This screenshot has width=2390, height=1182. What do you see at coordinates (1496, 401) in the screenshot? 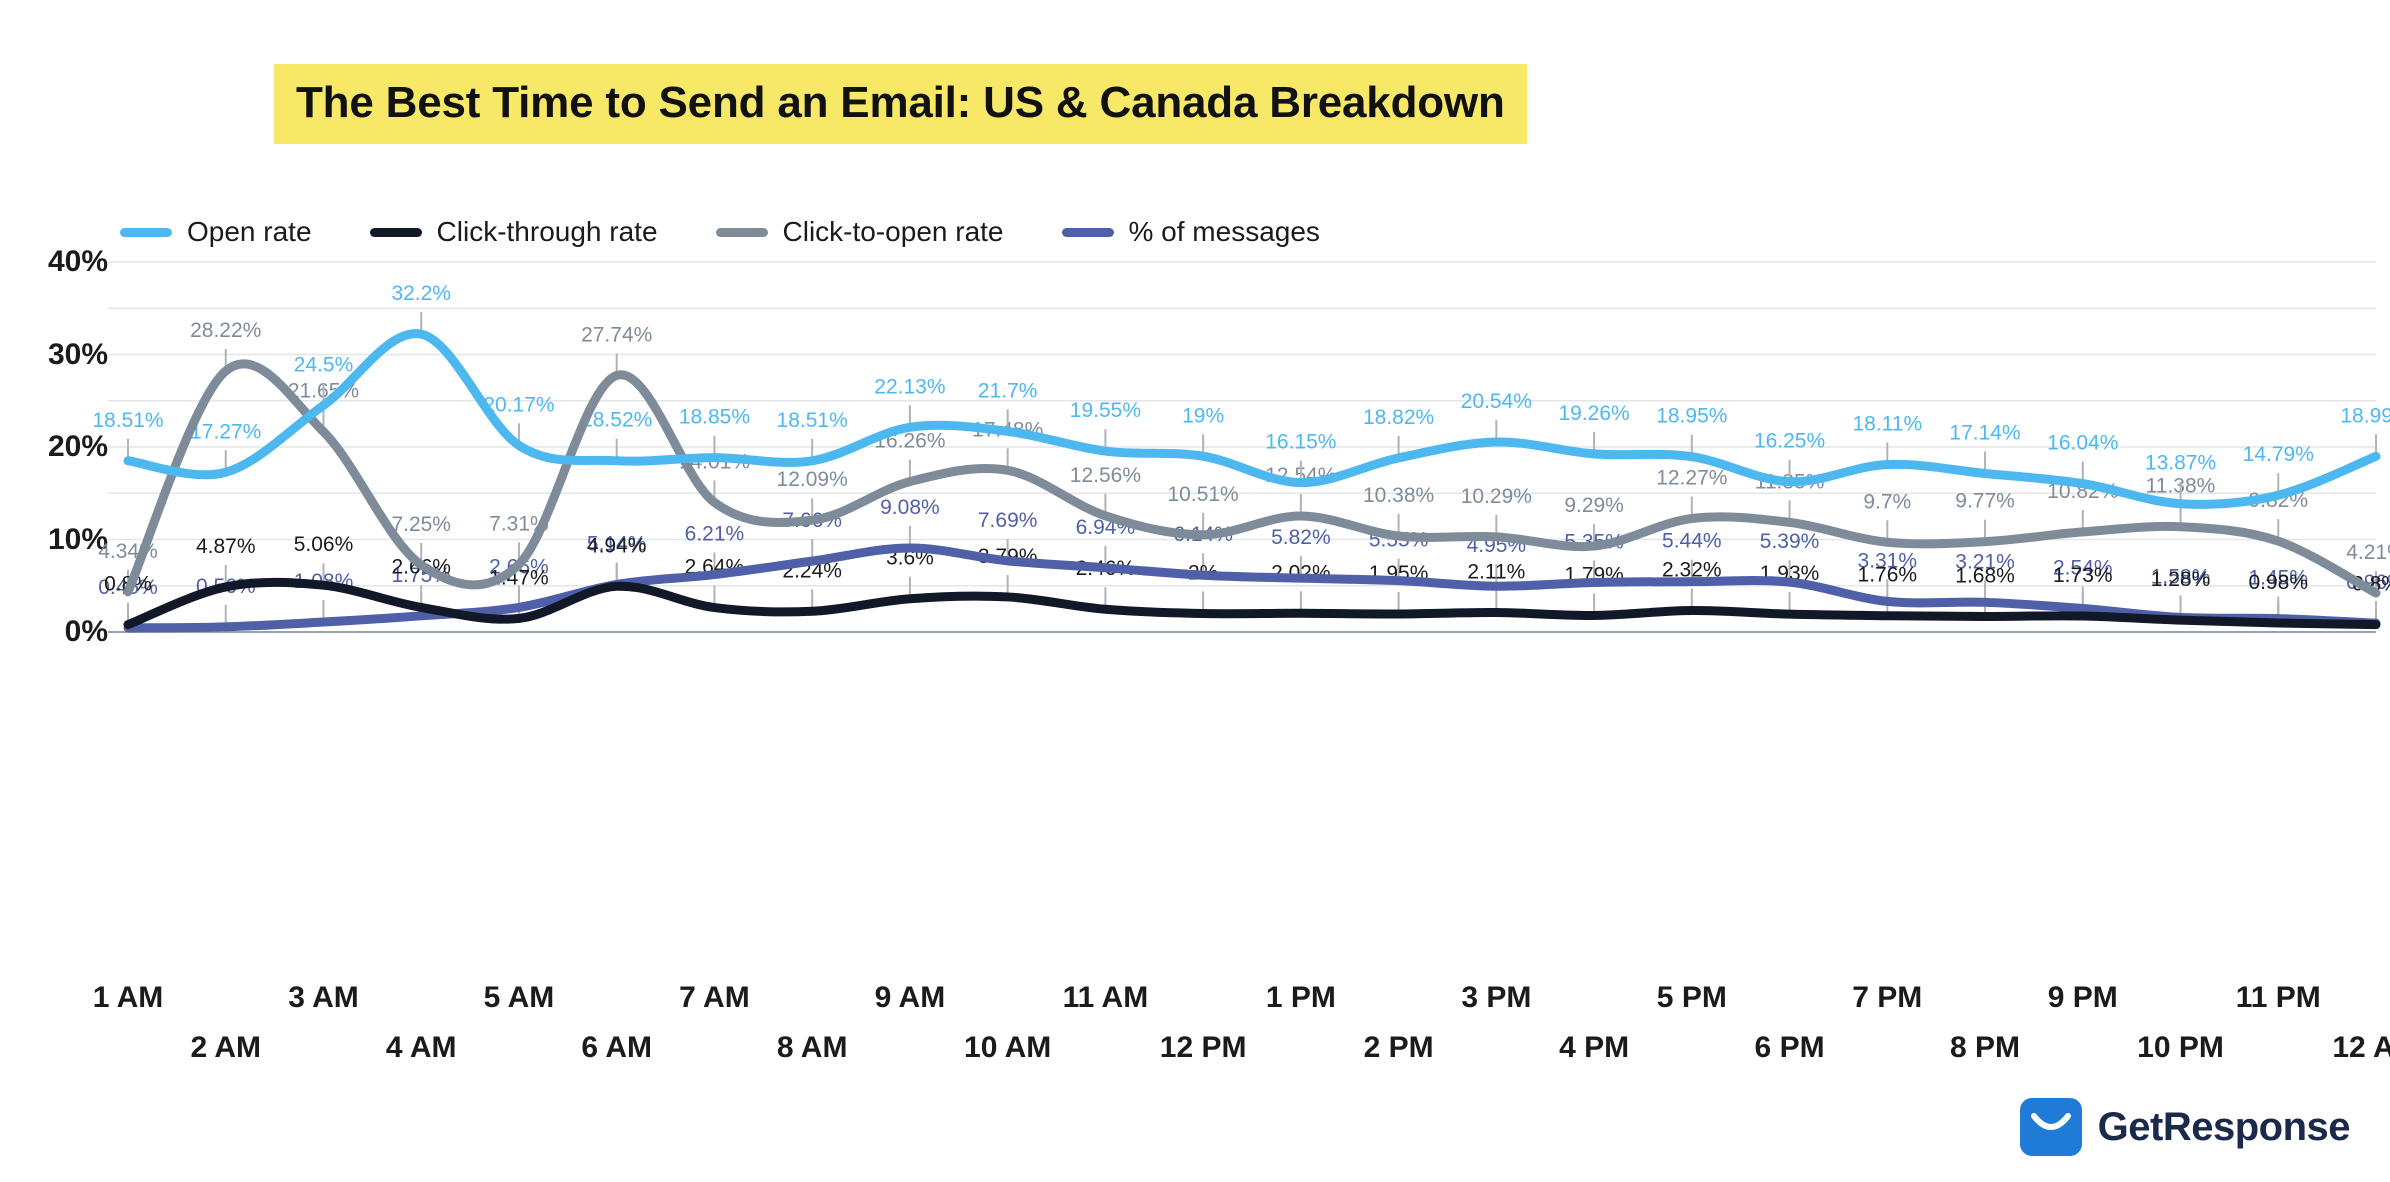
I see `data-label: 20.54%` at bounding box center [1496, 401].